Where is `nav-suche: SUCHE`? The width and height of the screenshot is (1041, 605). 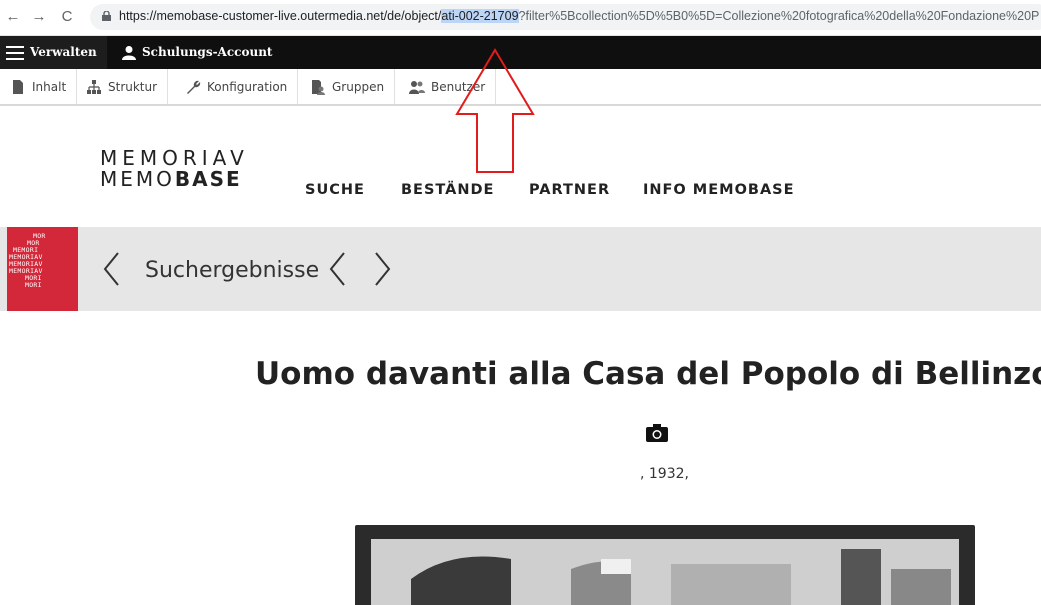 nav-suche: SUCHE is located at coordinates (335, 190).